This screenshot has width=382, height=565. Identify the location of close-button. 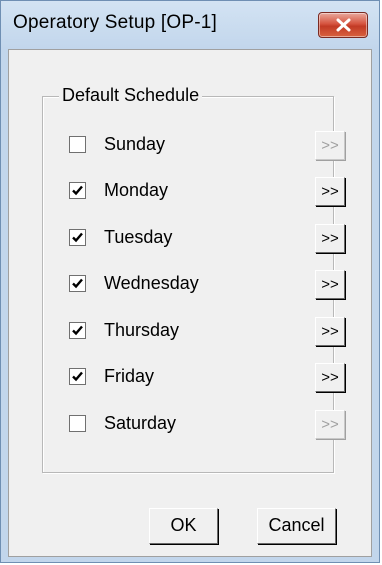
(343, 25).